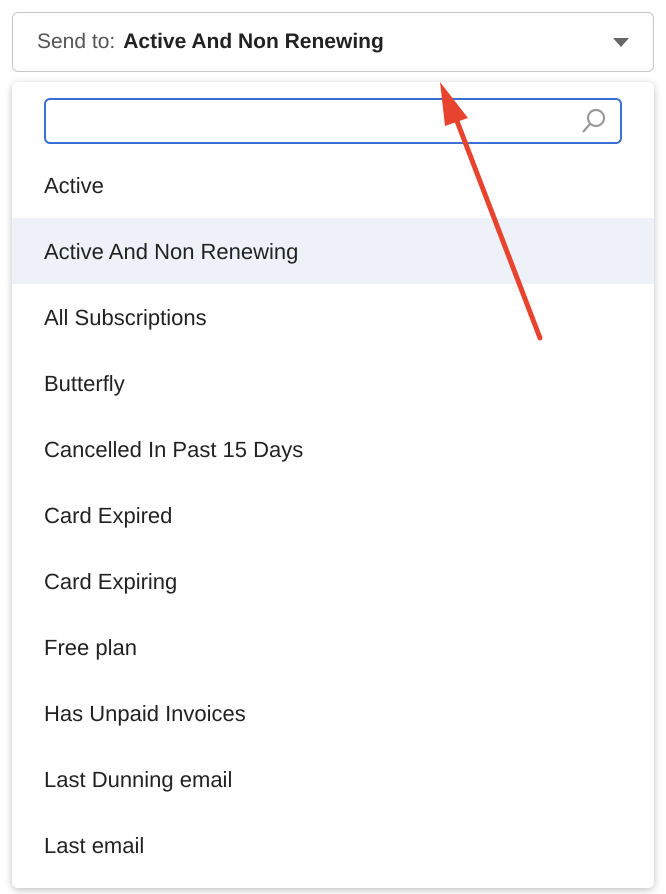 Image resolution: width=666 pixels, height=894 pixels. What do you see at coordinates (333, 515) in the screenshot?
I see `option-item: Card Expired` at bounding box center [333, 515].